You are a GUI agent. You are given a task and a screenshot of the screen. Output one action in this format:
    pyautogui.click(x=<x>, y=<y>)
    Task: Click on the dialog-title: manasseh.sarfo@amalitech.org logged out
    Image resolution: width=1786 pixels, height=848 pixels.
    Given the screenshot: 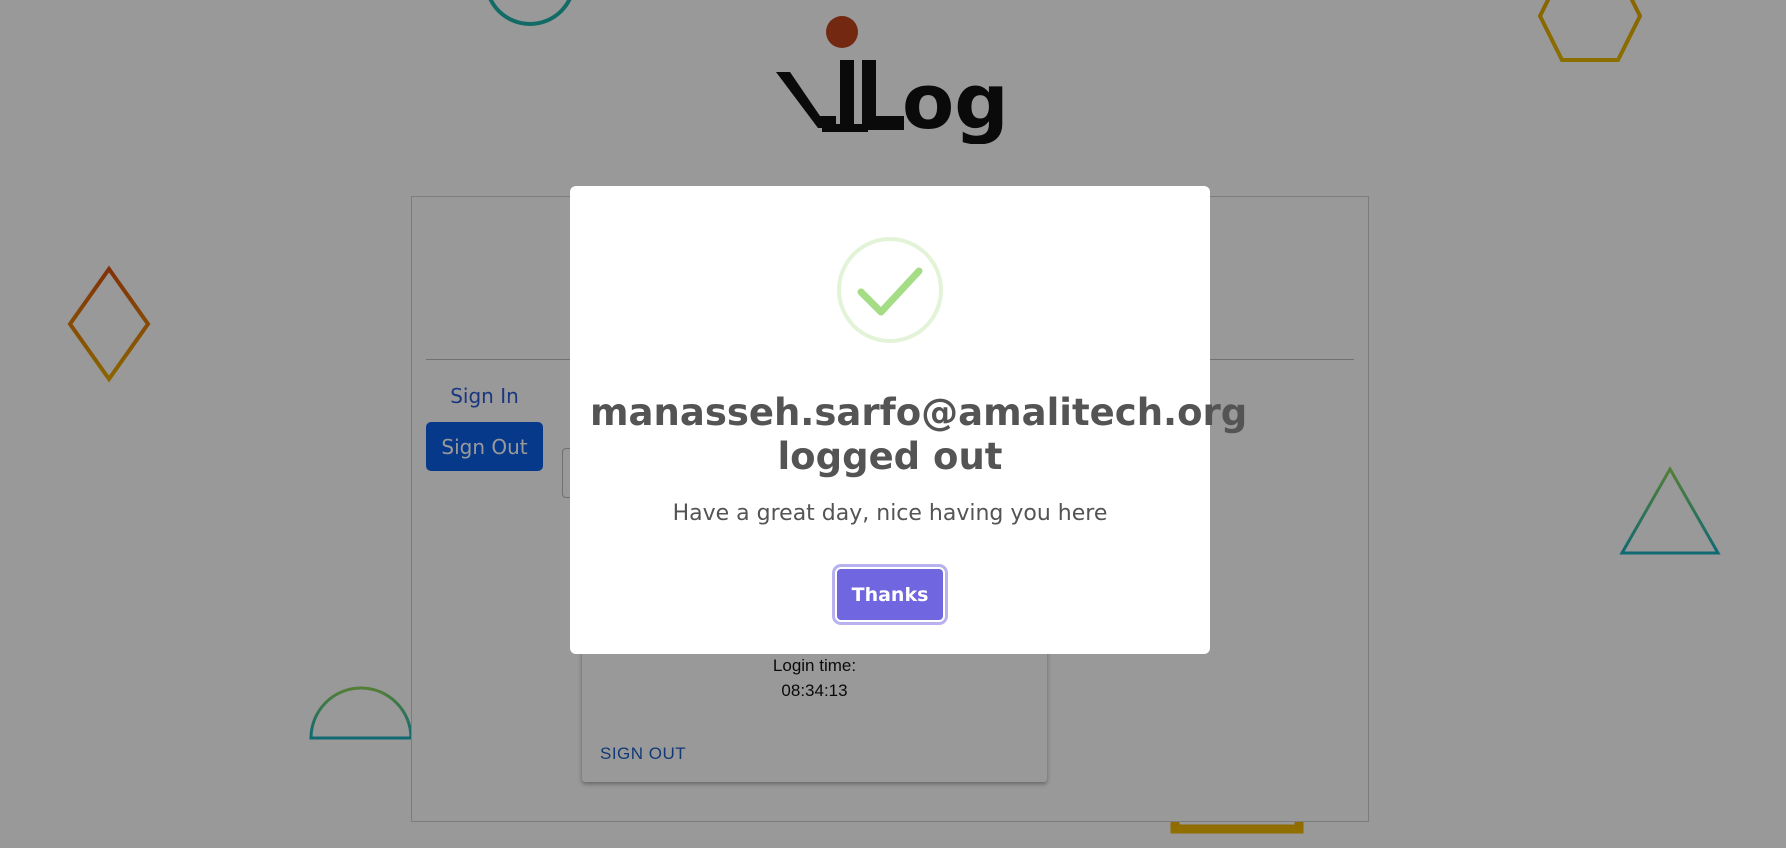 What is the action you would take?
    pyautogui.click(x=919, y=434)
    